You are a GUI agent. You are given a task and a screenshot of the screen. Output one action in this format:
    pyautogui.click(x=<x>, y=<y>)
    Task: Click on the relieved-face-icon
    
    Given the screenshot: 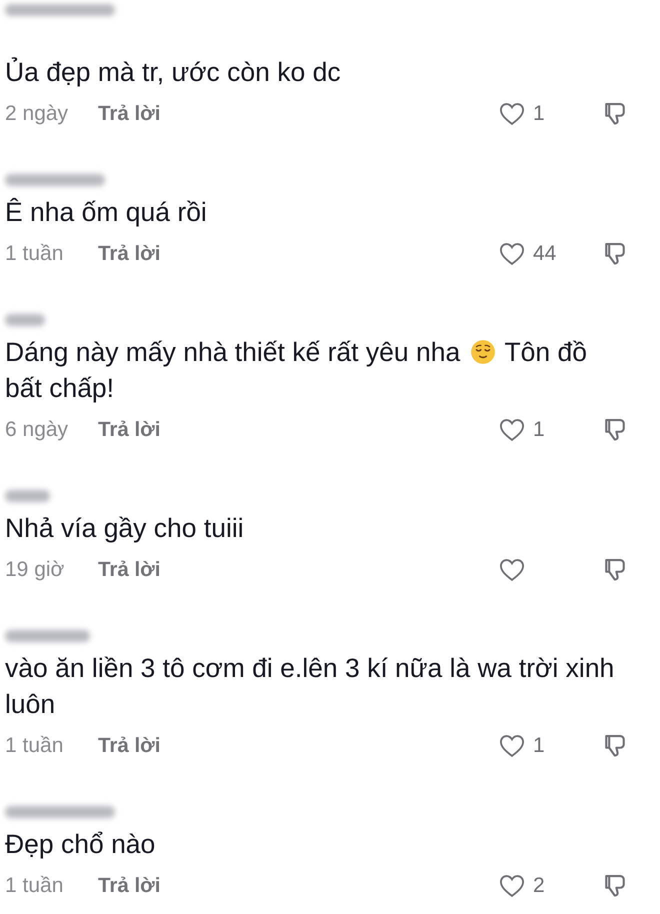 What is the action you would take?
    pyautogui.click(x=483, y=352)
    